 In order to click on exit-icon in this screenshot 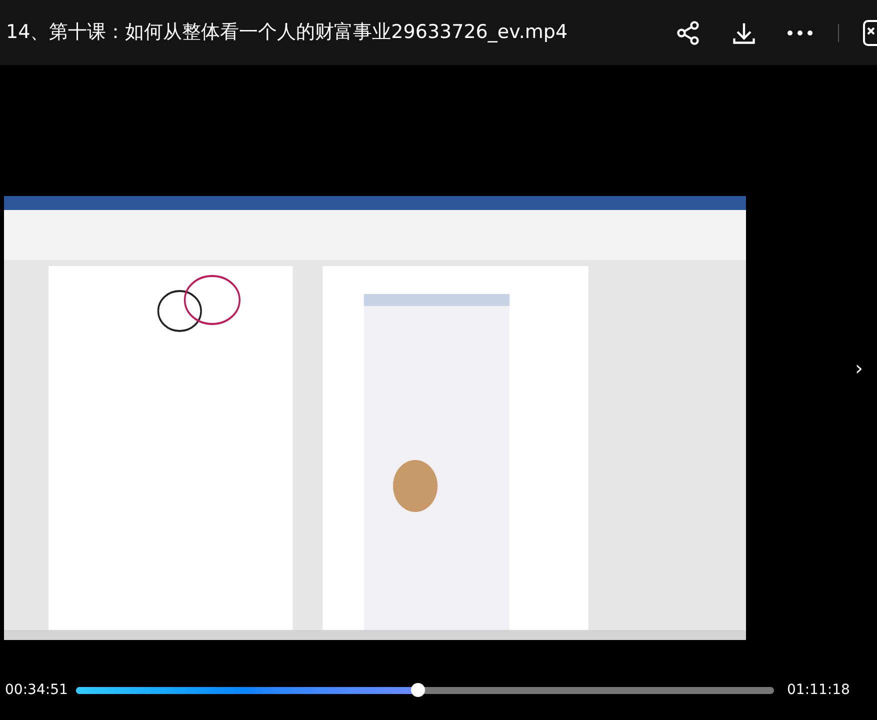, I will do `click(870, 33)`.